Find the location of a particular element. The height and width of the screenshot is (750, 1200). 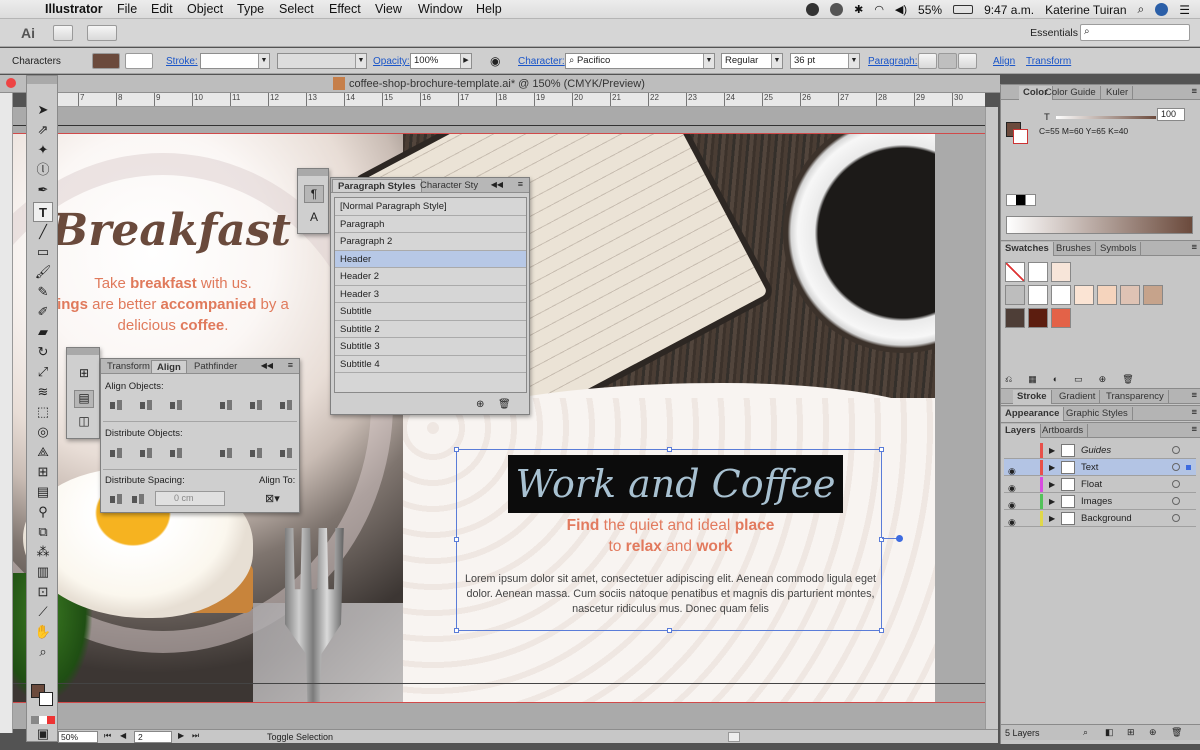

align-panel-link: Align is located at coordinates (1004, 61).